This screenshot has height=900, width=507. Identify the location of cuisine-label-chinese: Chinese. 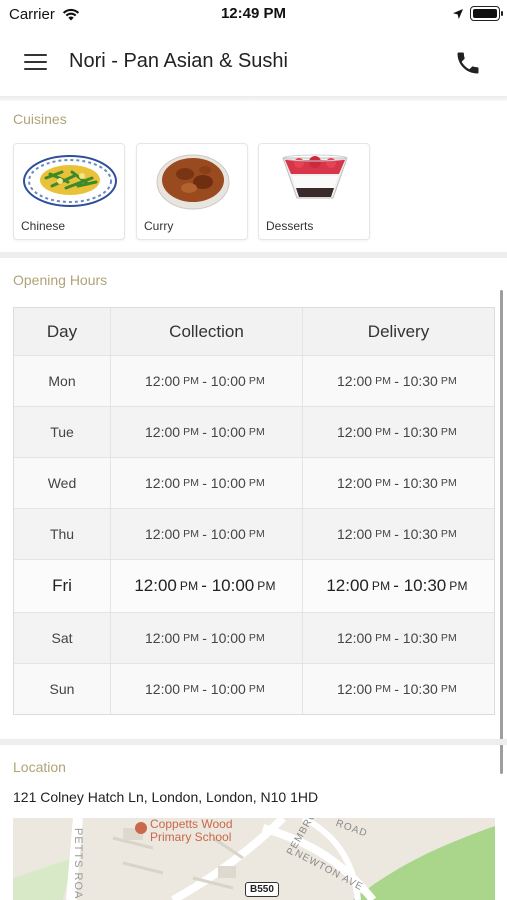
(43, 226).